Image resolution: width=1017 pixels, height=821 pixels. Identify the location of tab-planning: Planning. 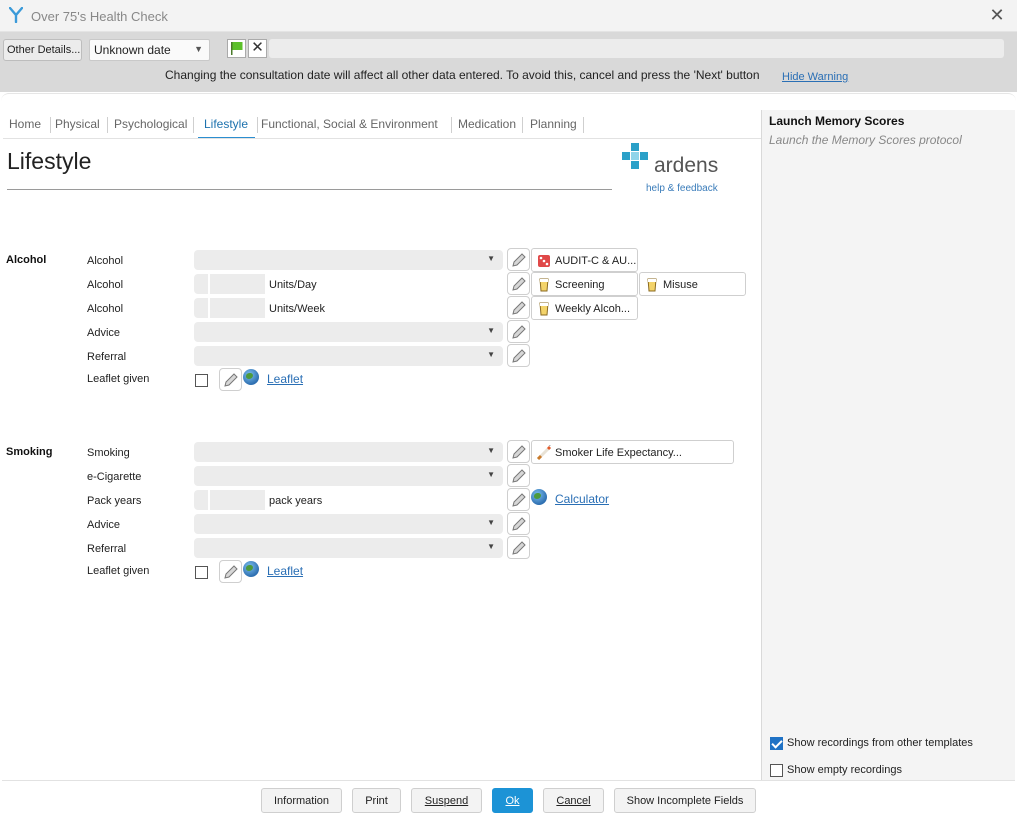
(553, 124).